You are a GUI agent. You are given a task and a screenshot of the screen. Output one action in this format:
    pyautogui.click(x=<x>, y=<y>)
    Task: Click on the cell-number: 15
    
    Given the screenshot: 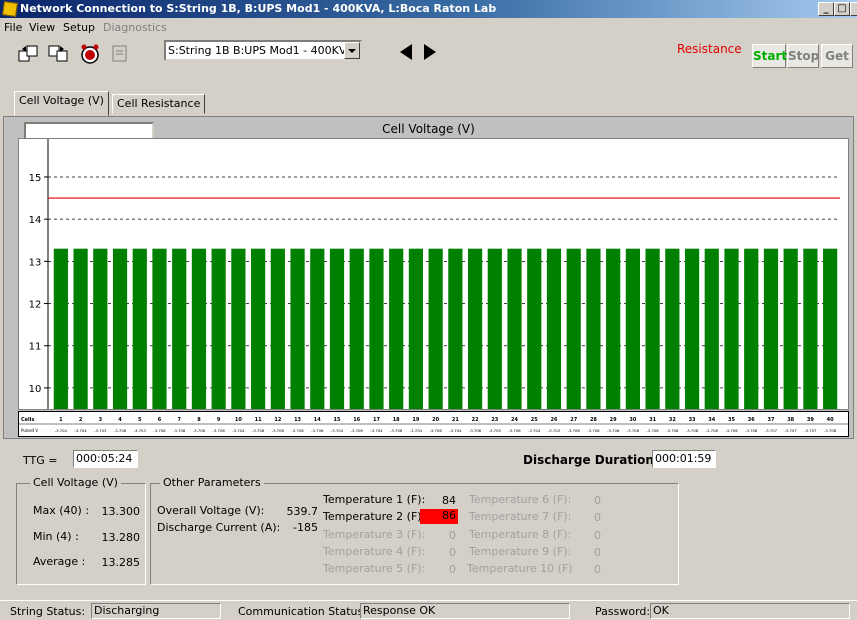 What is the action you would take?
    pyautogui.click(x=337, y=420)
    